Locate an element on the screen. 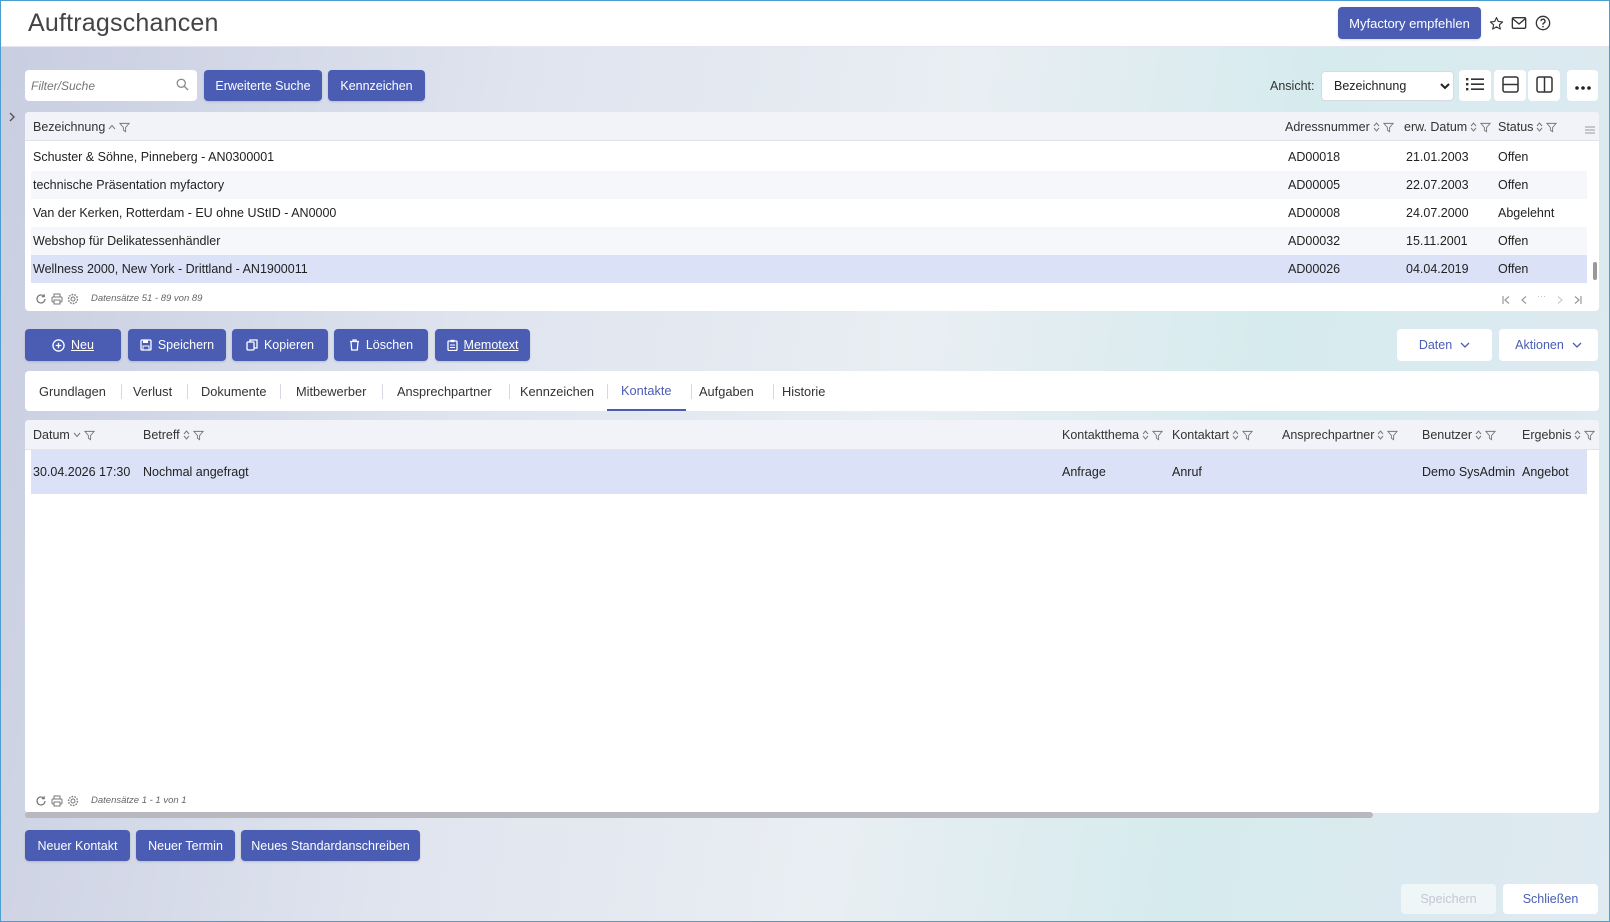 The width and height of the screenshot is (1610, 922). last-page-icon is located at coordinates (1578, 300).